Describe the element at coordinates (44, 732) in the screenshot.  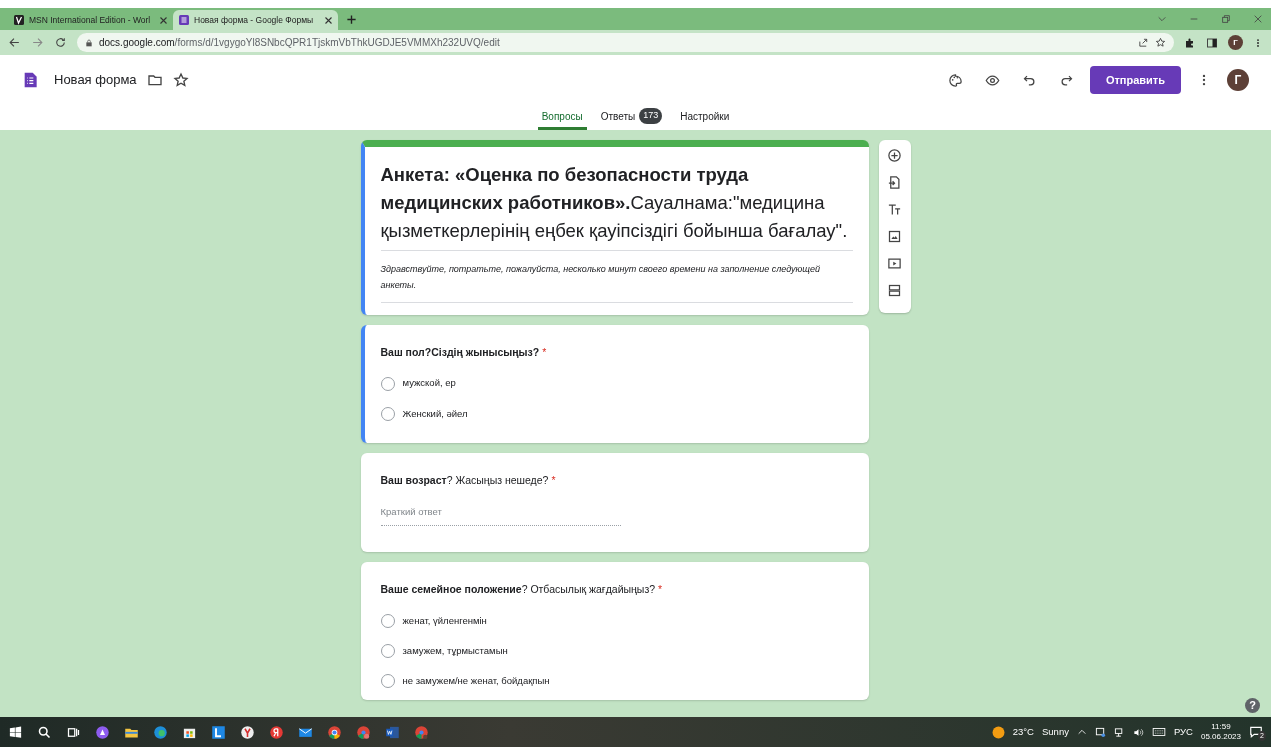
I see `search-icon` at that location.